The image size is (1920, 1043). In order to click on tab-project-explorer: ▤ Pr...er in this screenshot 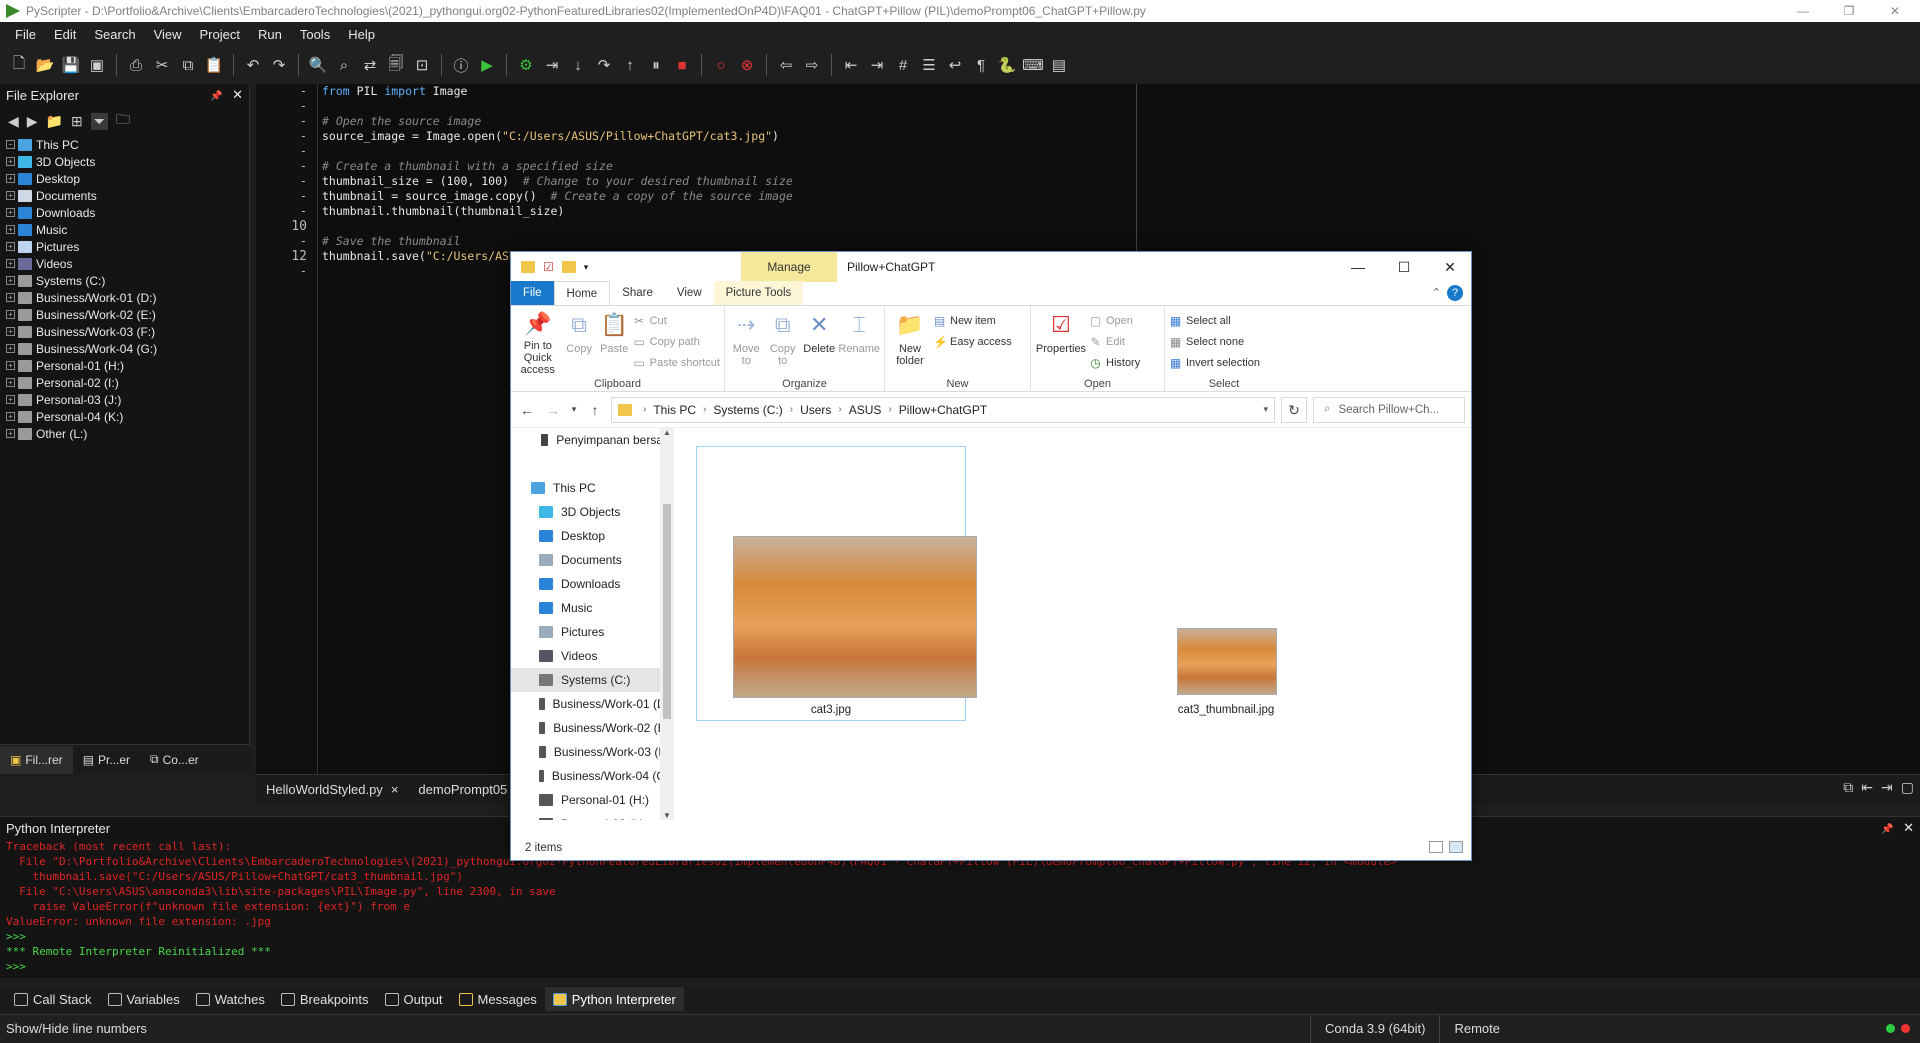, I will do `click(106, 760)`.